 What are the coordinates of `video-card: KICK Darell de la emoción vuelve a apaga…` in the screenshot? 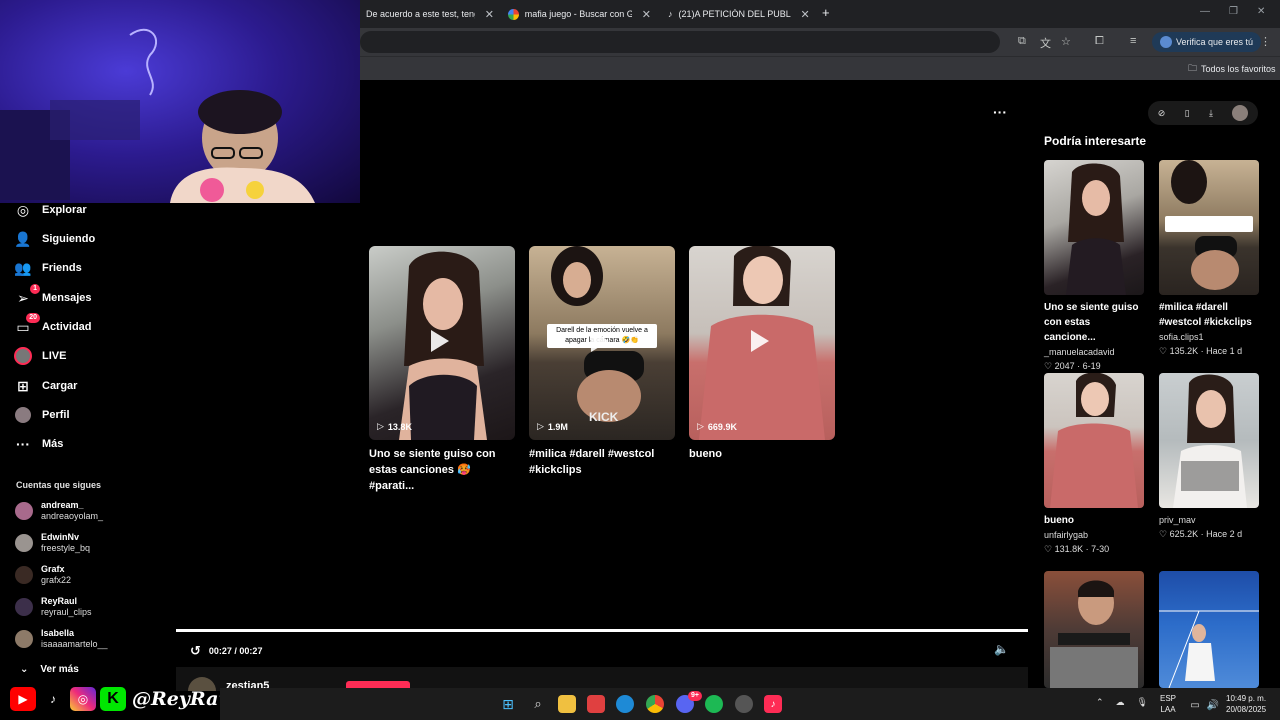 It's located at (602, 362).